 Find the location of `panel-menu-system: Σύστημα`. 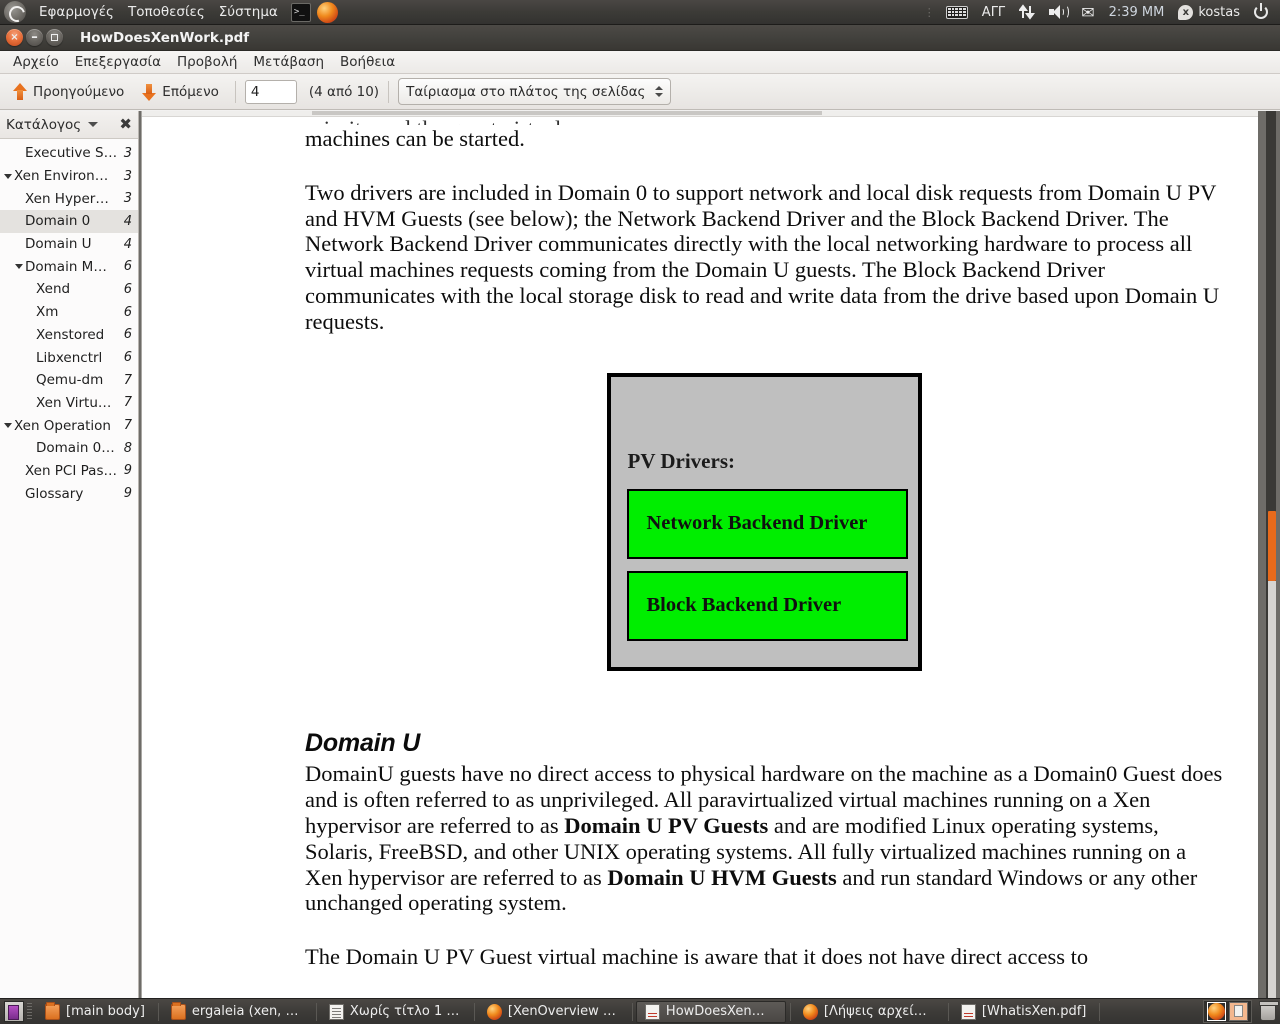

panel-menu-system: Σύστημα is located at coordinates (248, 12).